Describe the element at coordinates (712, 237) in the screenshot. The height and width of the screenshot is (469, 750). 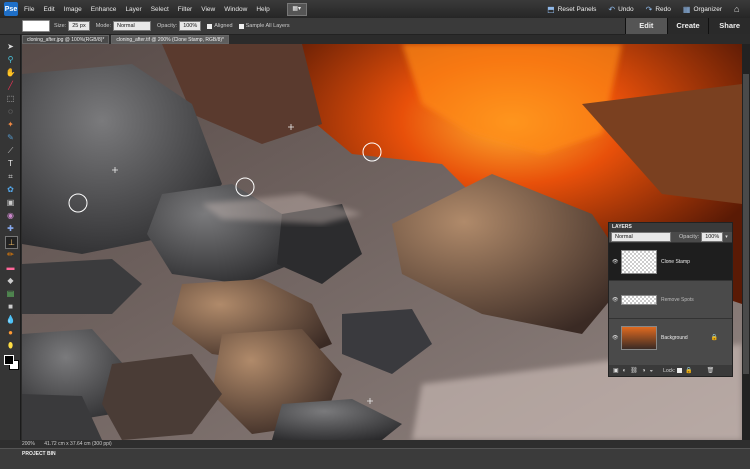
I see `layer-opacity-field: 100%` at that location.